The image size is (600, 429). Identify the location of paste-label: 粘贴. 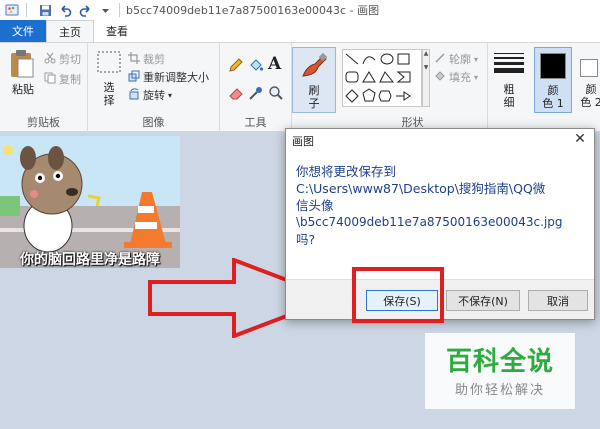
(23, 89).